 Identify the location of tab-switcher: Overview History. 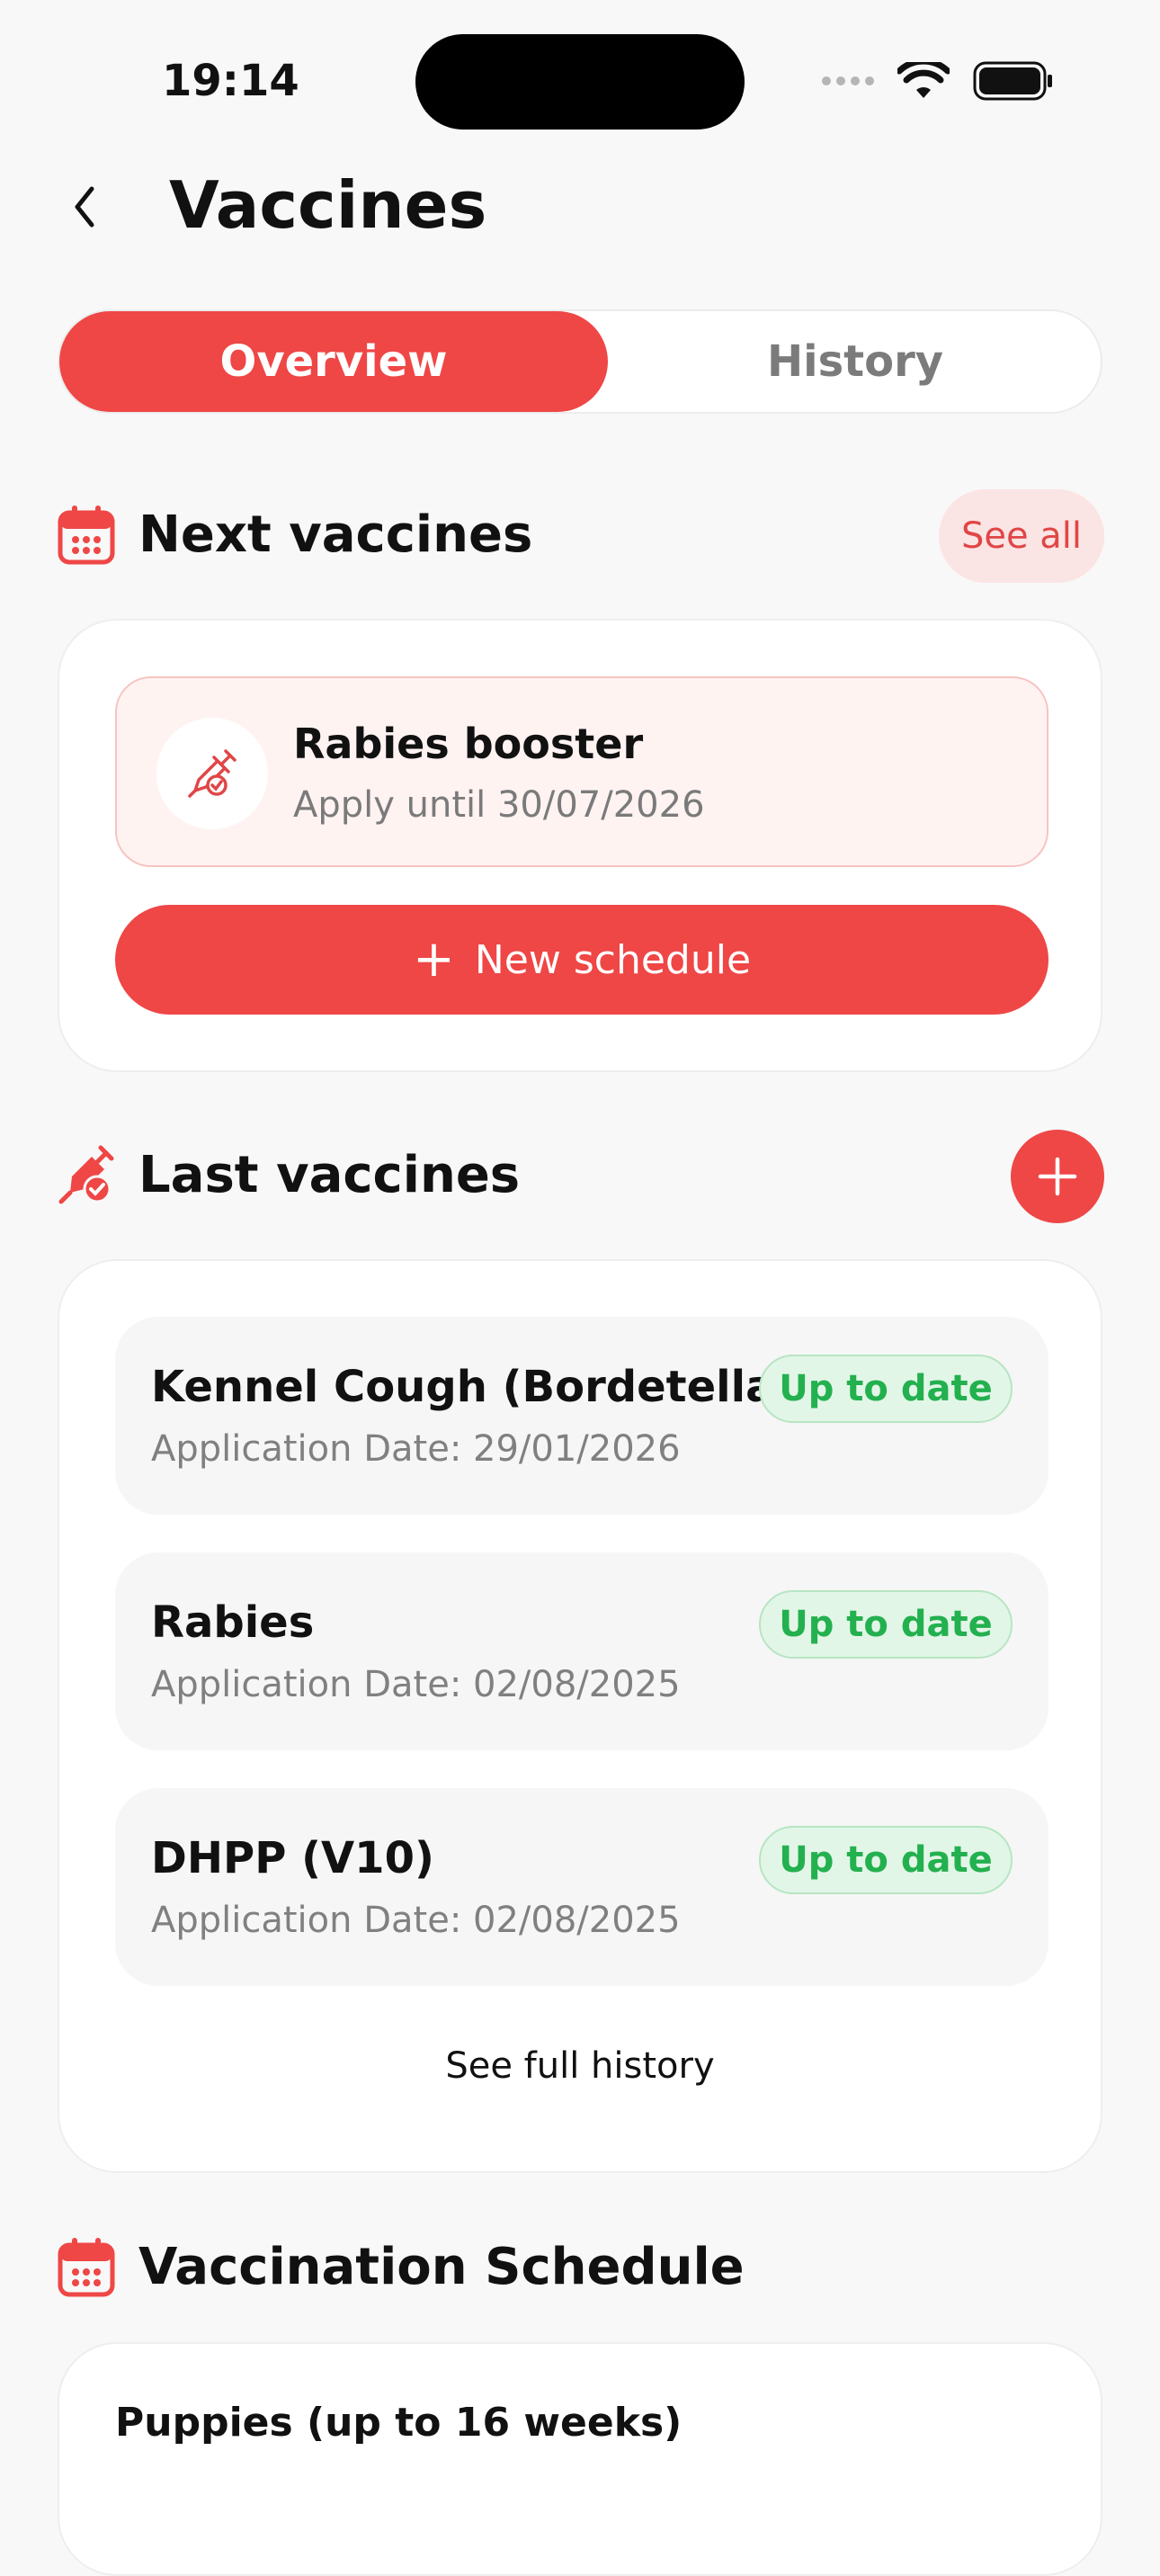
(580, 361).